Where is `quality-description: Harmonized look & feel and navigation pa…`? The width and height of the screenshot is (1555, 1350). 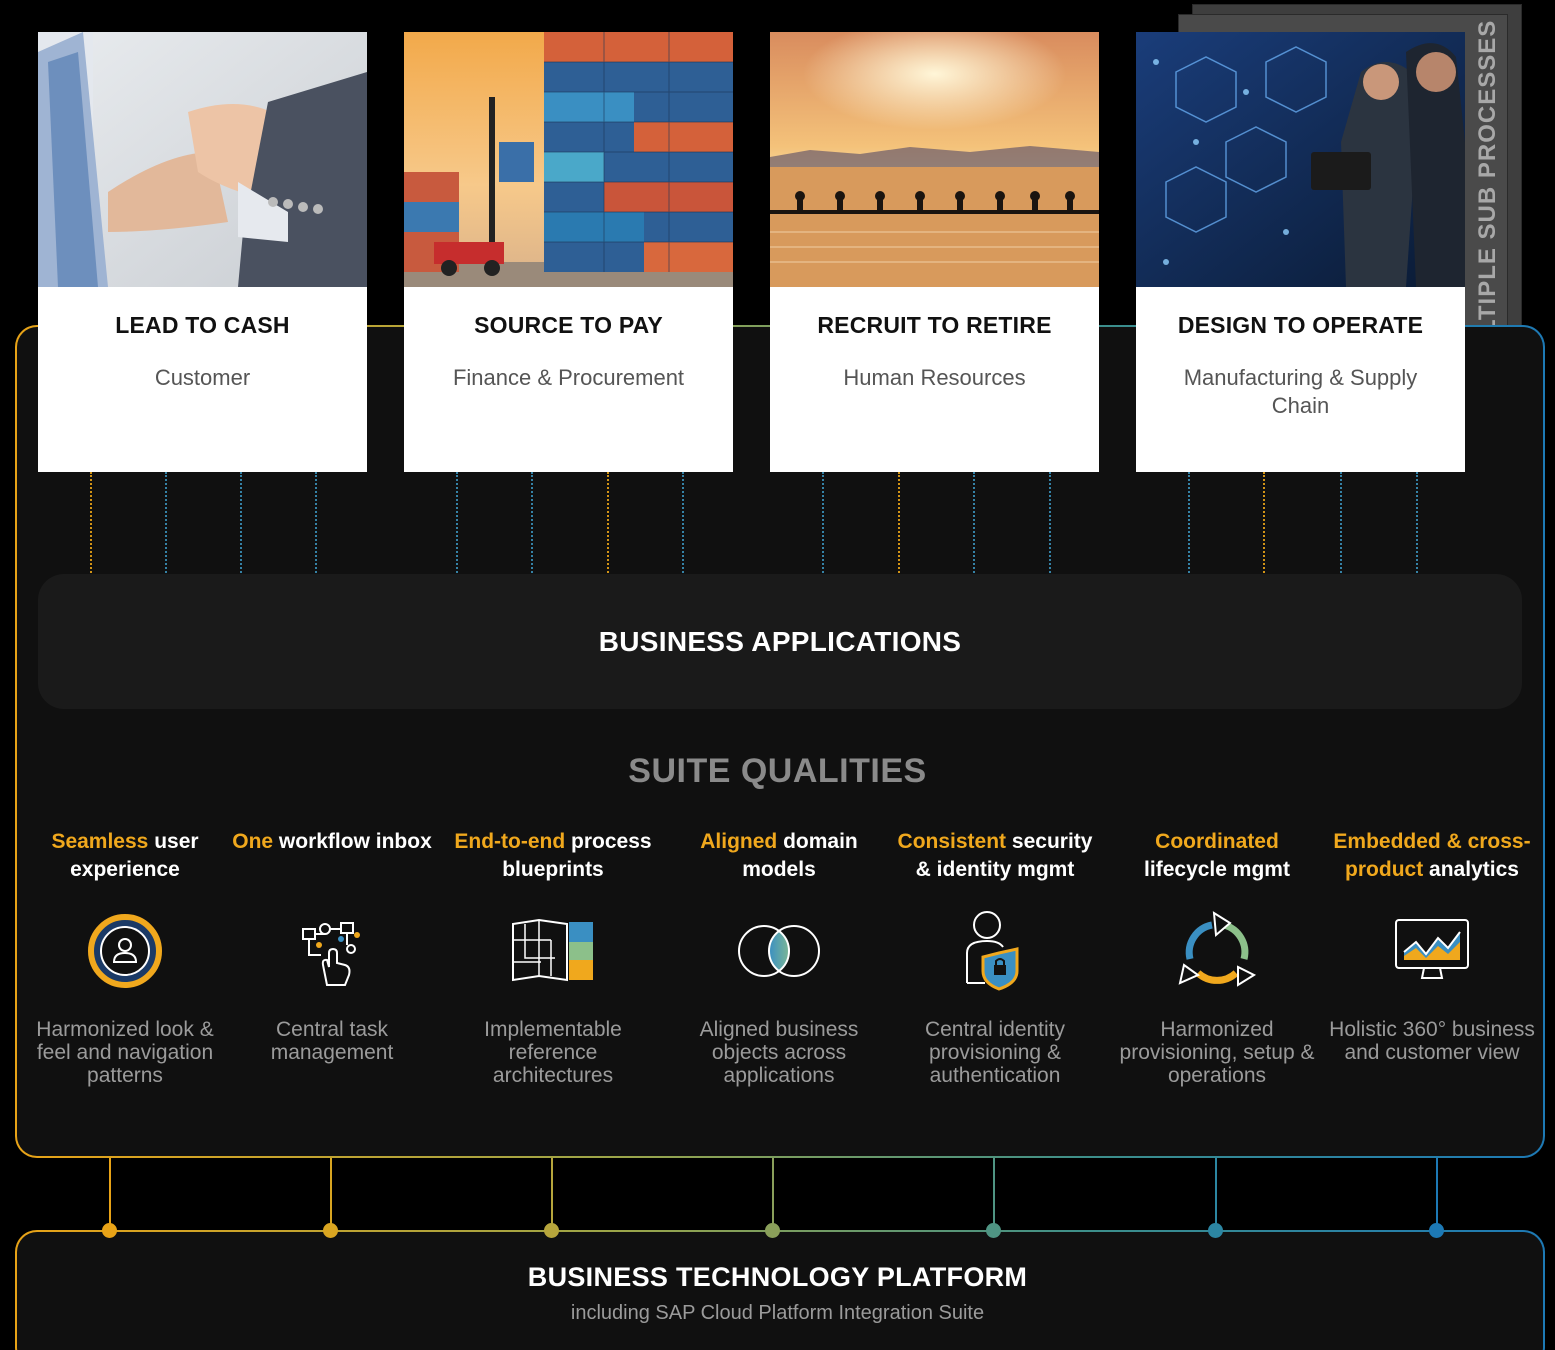 quality-description: Harmonized look & feel and navigation pa… is located at coordinates (125, 1052).